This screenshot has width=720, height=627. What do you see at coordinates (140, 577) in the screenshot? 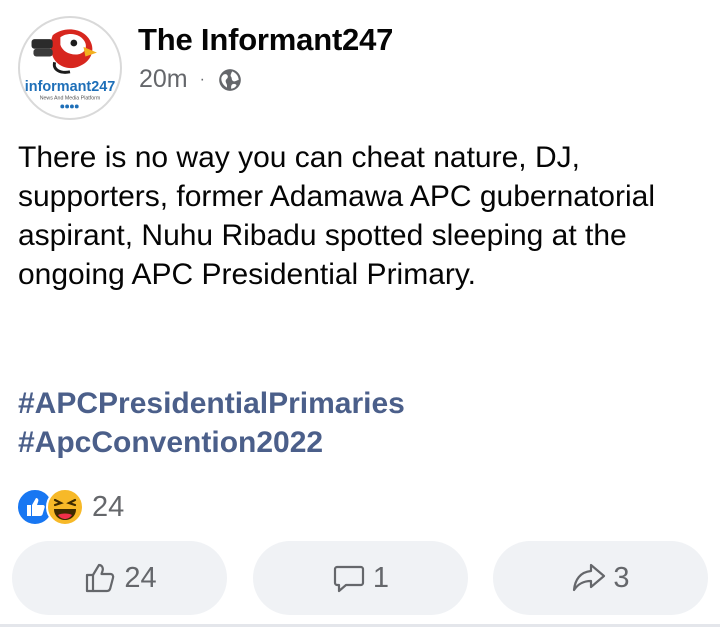
I see `like-count: 24` at bounding box center [140, 577].